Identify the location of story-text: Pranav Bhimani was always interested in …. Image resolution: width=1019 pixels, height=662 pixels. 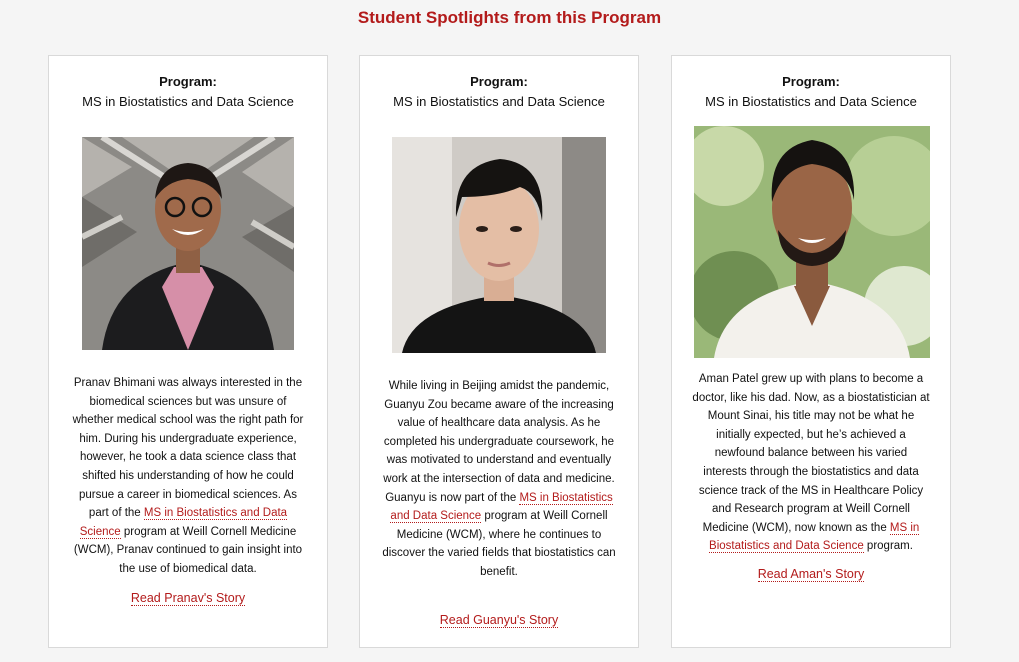
(188, 476).